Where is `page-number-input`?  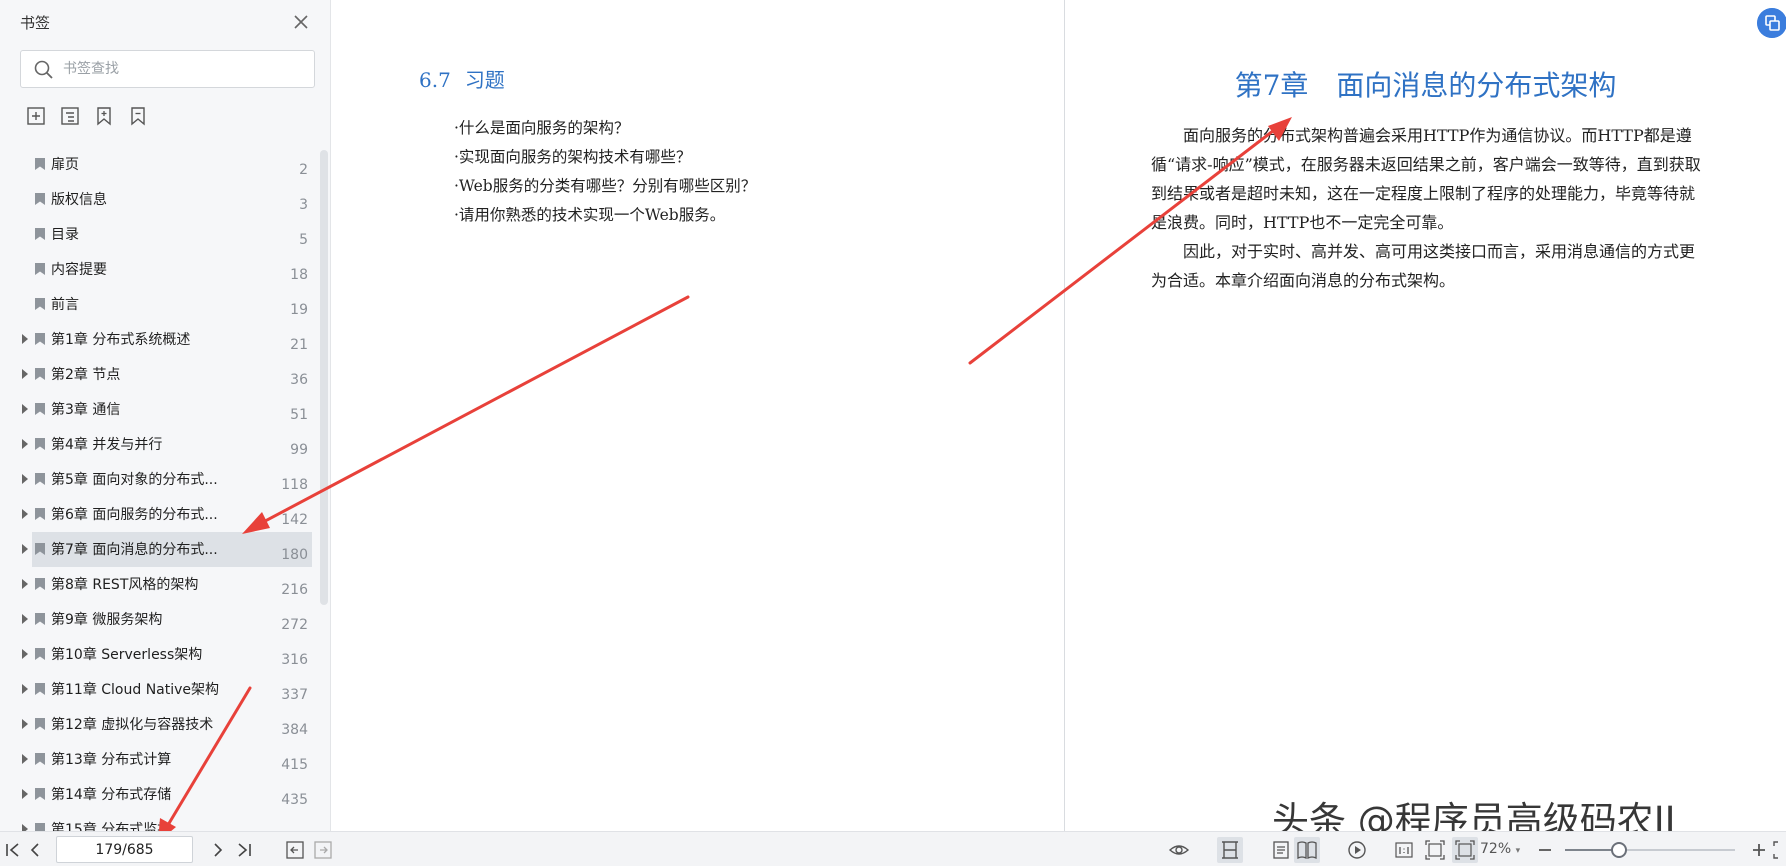 page-number-input is located at coordinates (124, 849).